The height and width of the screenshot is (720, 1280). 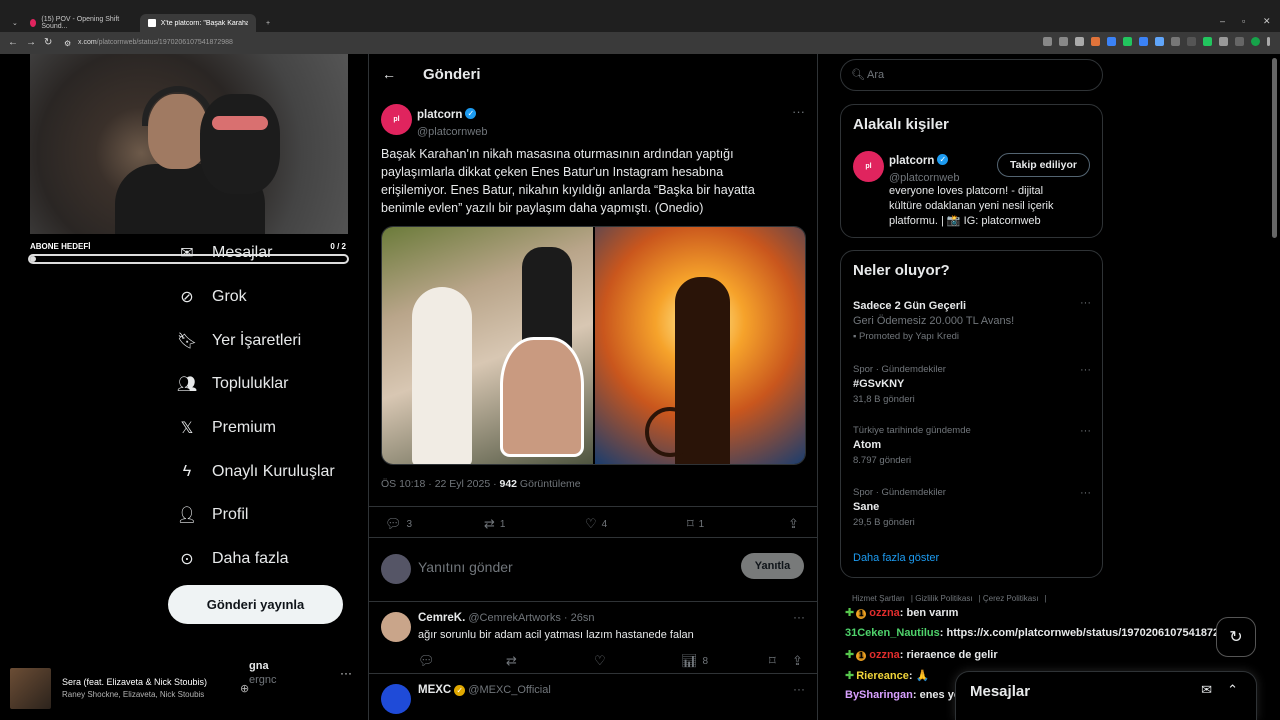 What do you see at coordinates (695, 524) in the screenshot?
I see `bookmark-button: ⌑ 1` at bounding box center [695, 524].